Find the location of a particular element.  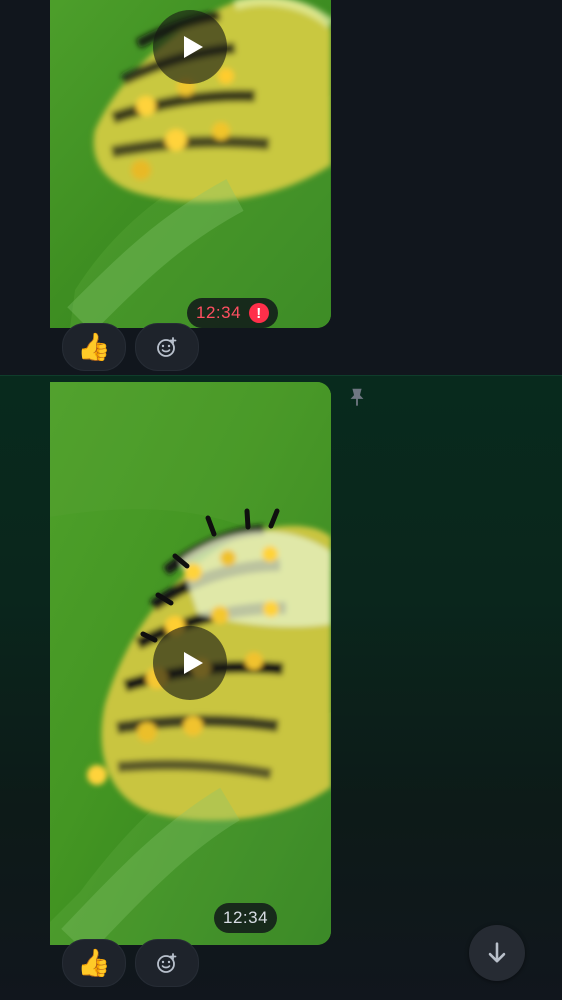

reaction-thumbs-up-2: 👍 is located at coordinates (94, 963).